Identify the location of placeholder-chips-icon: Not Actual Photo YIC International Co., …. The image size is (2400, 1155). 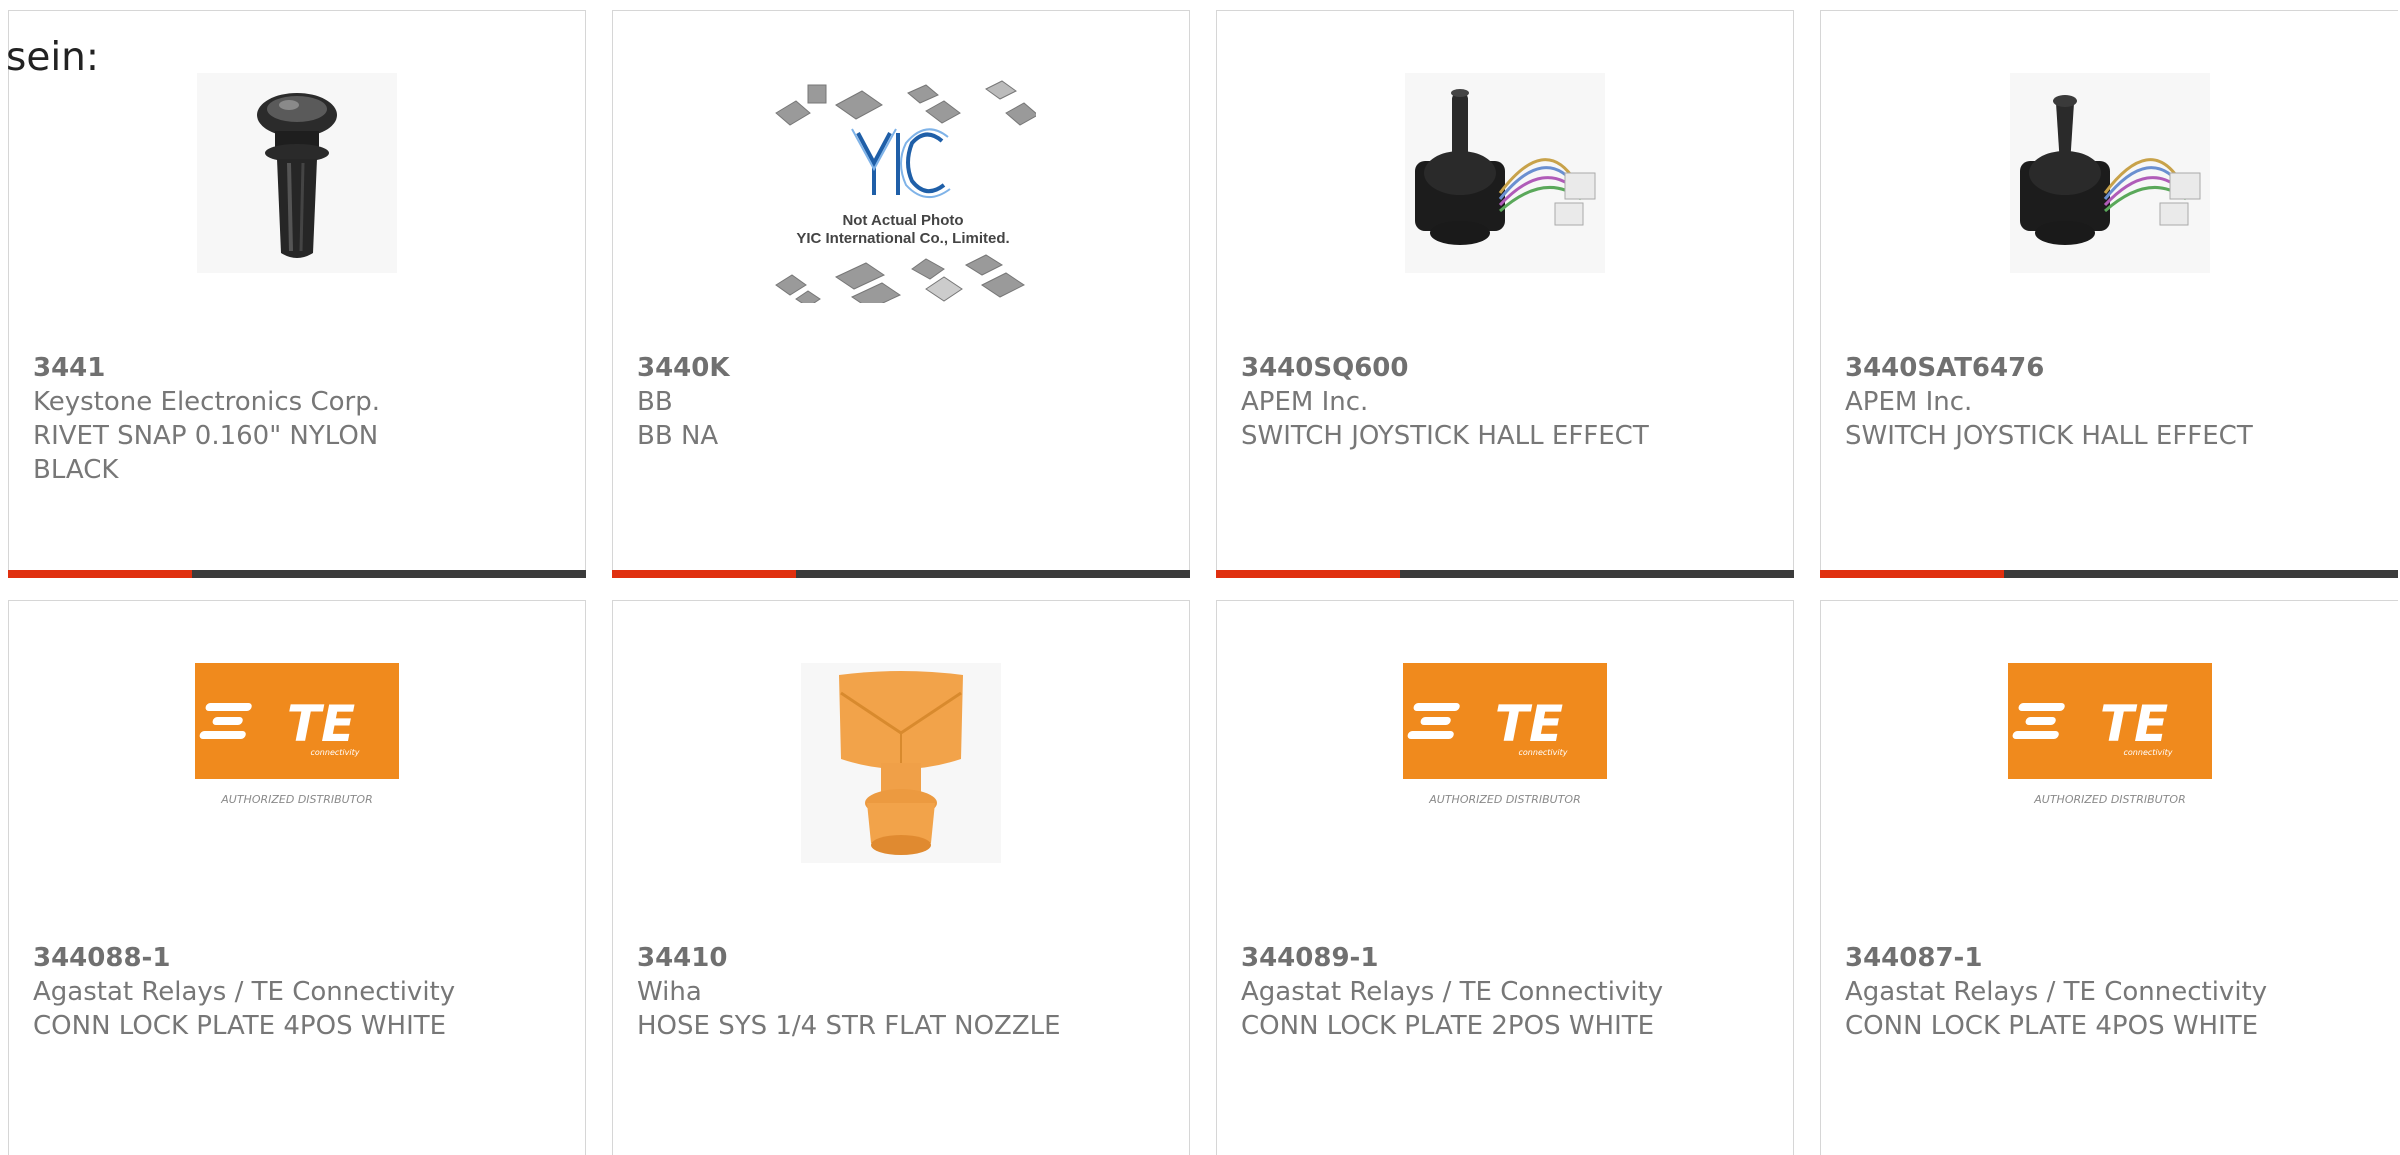
(905, 191).